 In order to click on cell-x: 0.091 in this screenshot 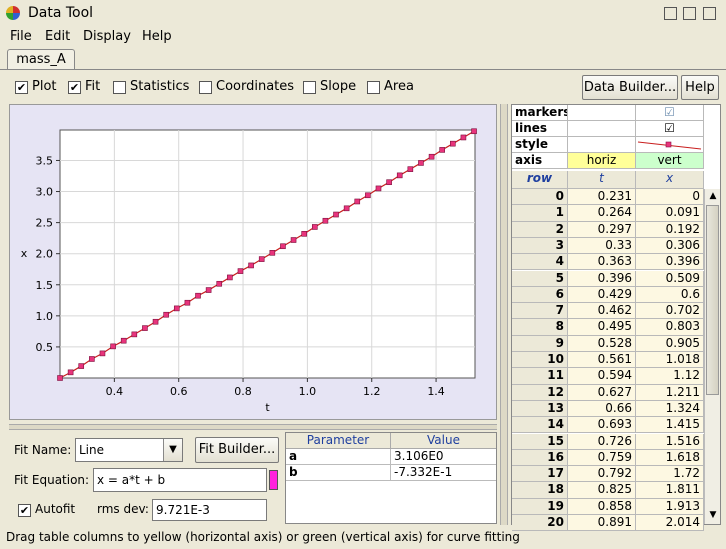, I will do `click(670, 213)`.